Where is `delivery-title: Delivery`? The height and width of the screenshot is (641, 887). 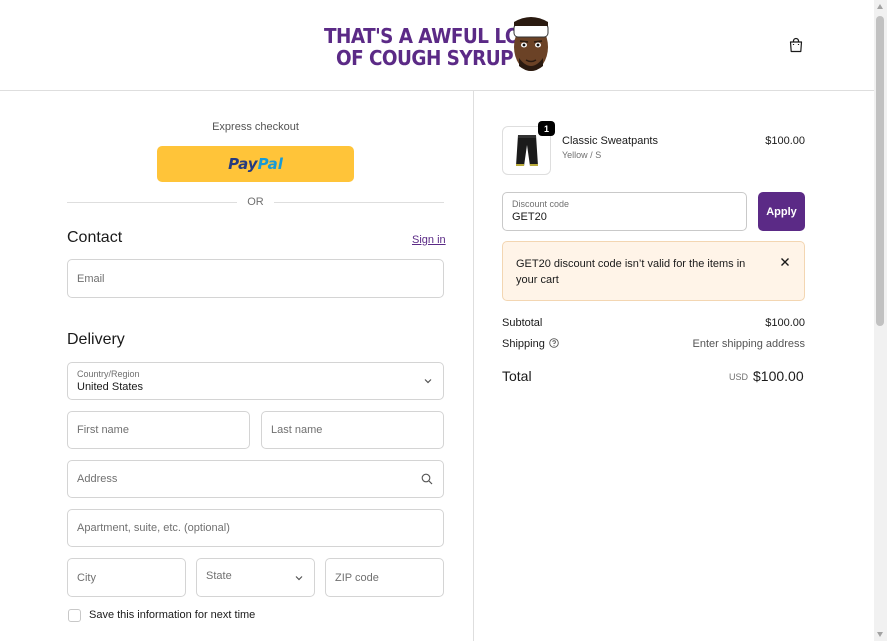
delivery-title: Delivery is located at coordinates (96, 339).